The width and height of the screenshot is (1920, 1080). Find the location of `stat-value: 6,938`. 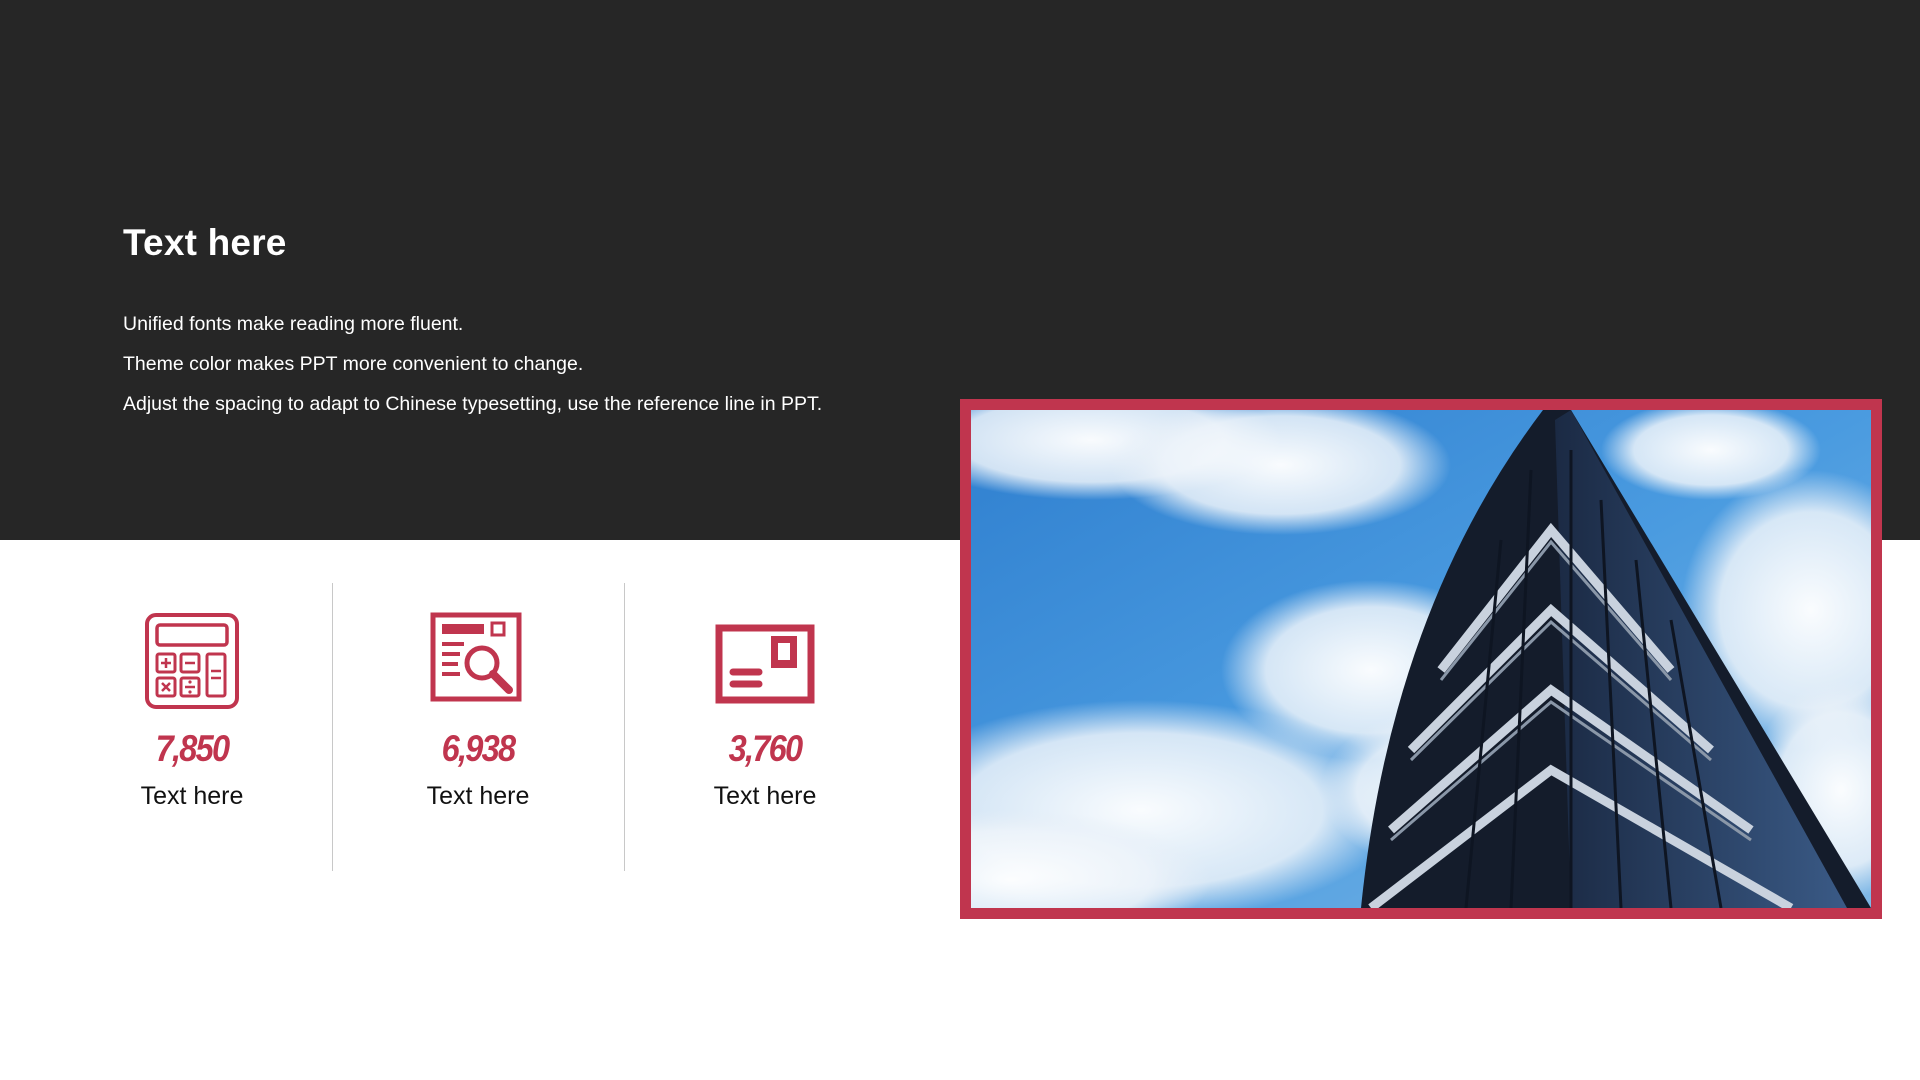

stat-value: 6,938 is located at coordinates (478, 748).